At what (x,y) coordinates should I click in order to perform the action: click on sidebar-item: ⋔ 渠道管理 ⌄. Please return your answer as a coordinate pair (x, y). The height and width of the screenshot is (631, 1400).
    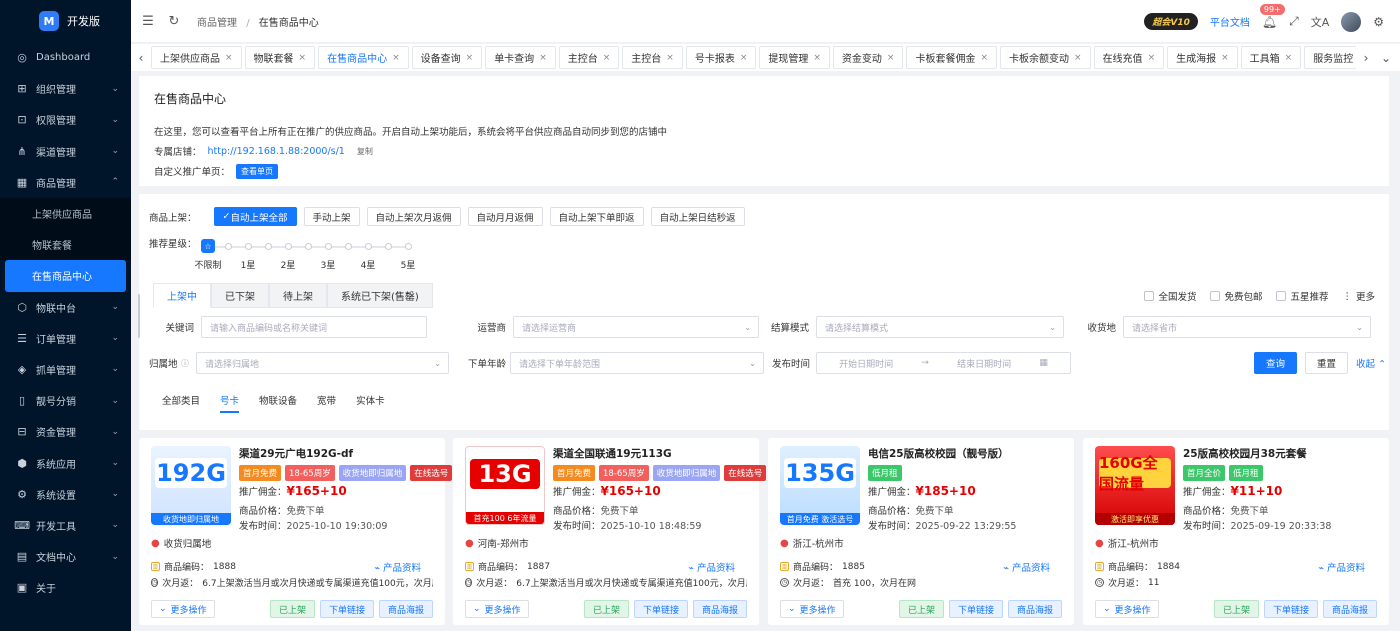
    Looking at the image, I should click on (65, 151).